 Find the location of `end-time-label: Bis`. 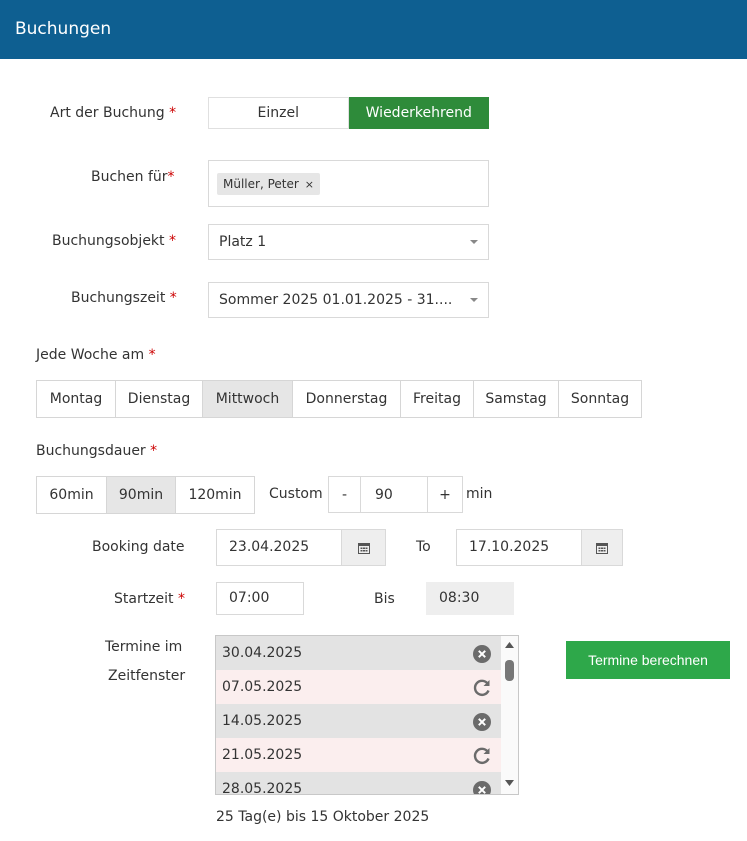

end-time-label: Bis is located at coordinates (384, 599).